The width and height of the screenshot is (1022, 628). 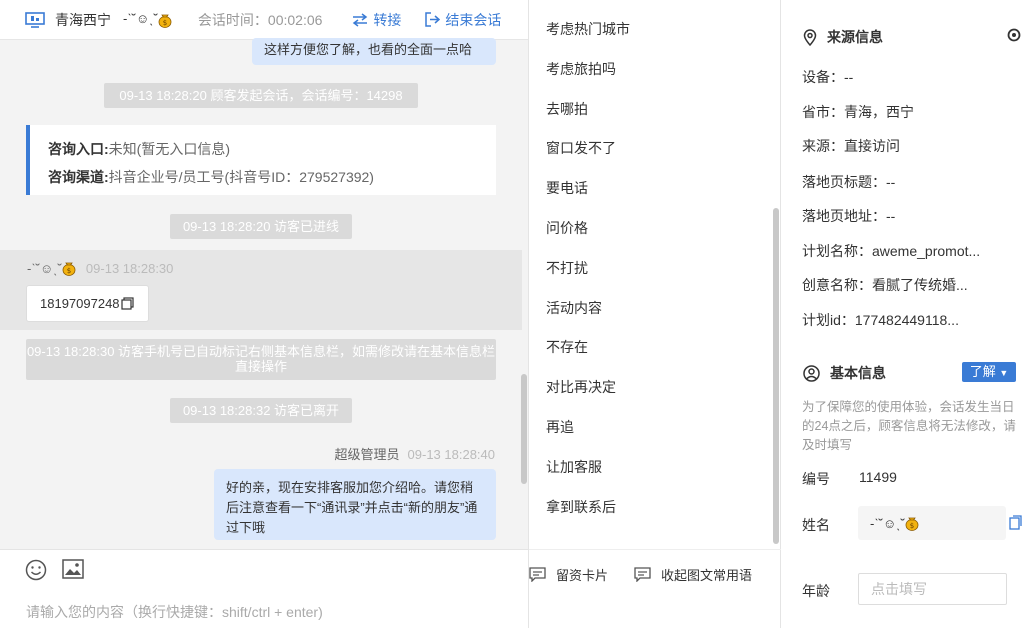 I want to click on number-label: 编号, so click(x=816, y=479).